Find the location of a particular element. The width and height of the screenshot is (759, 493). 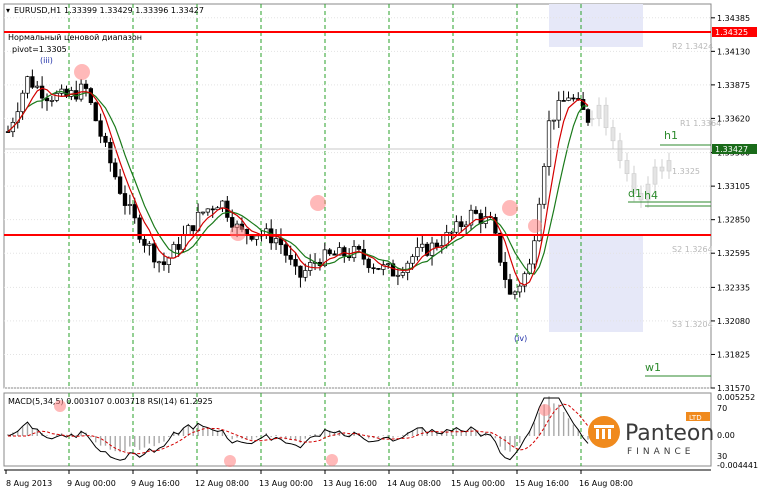

price-tick-label: 1.34385 is located at coordinates (733, 18).